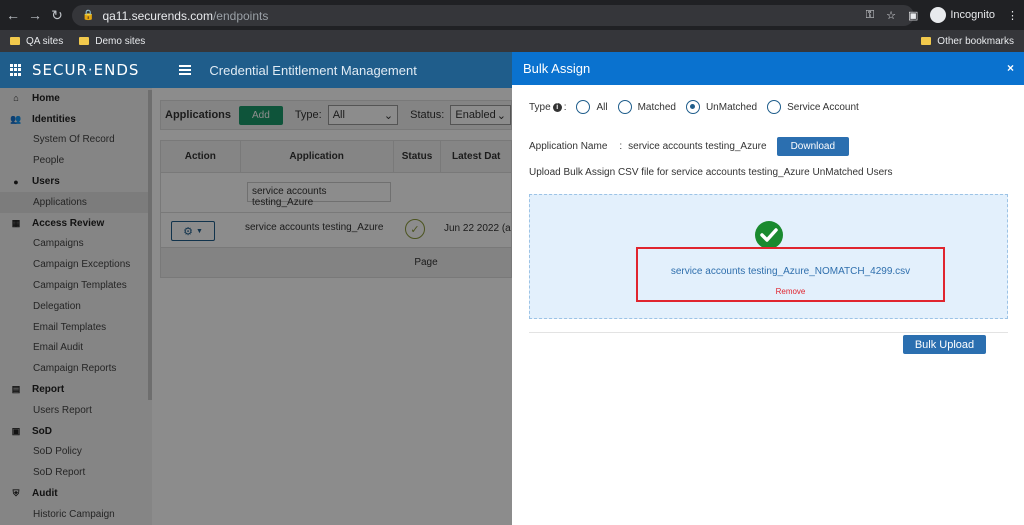 This screenshot has width=1024, height=525. Describe the element at coordinates (583, 107) in the screenshot. I see `radio-all` at that location.